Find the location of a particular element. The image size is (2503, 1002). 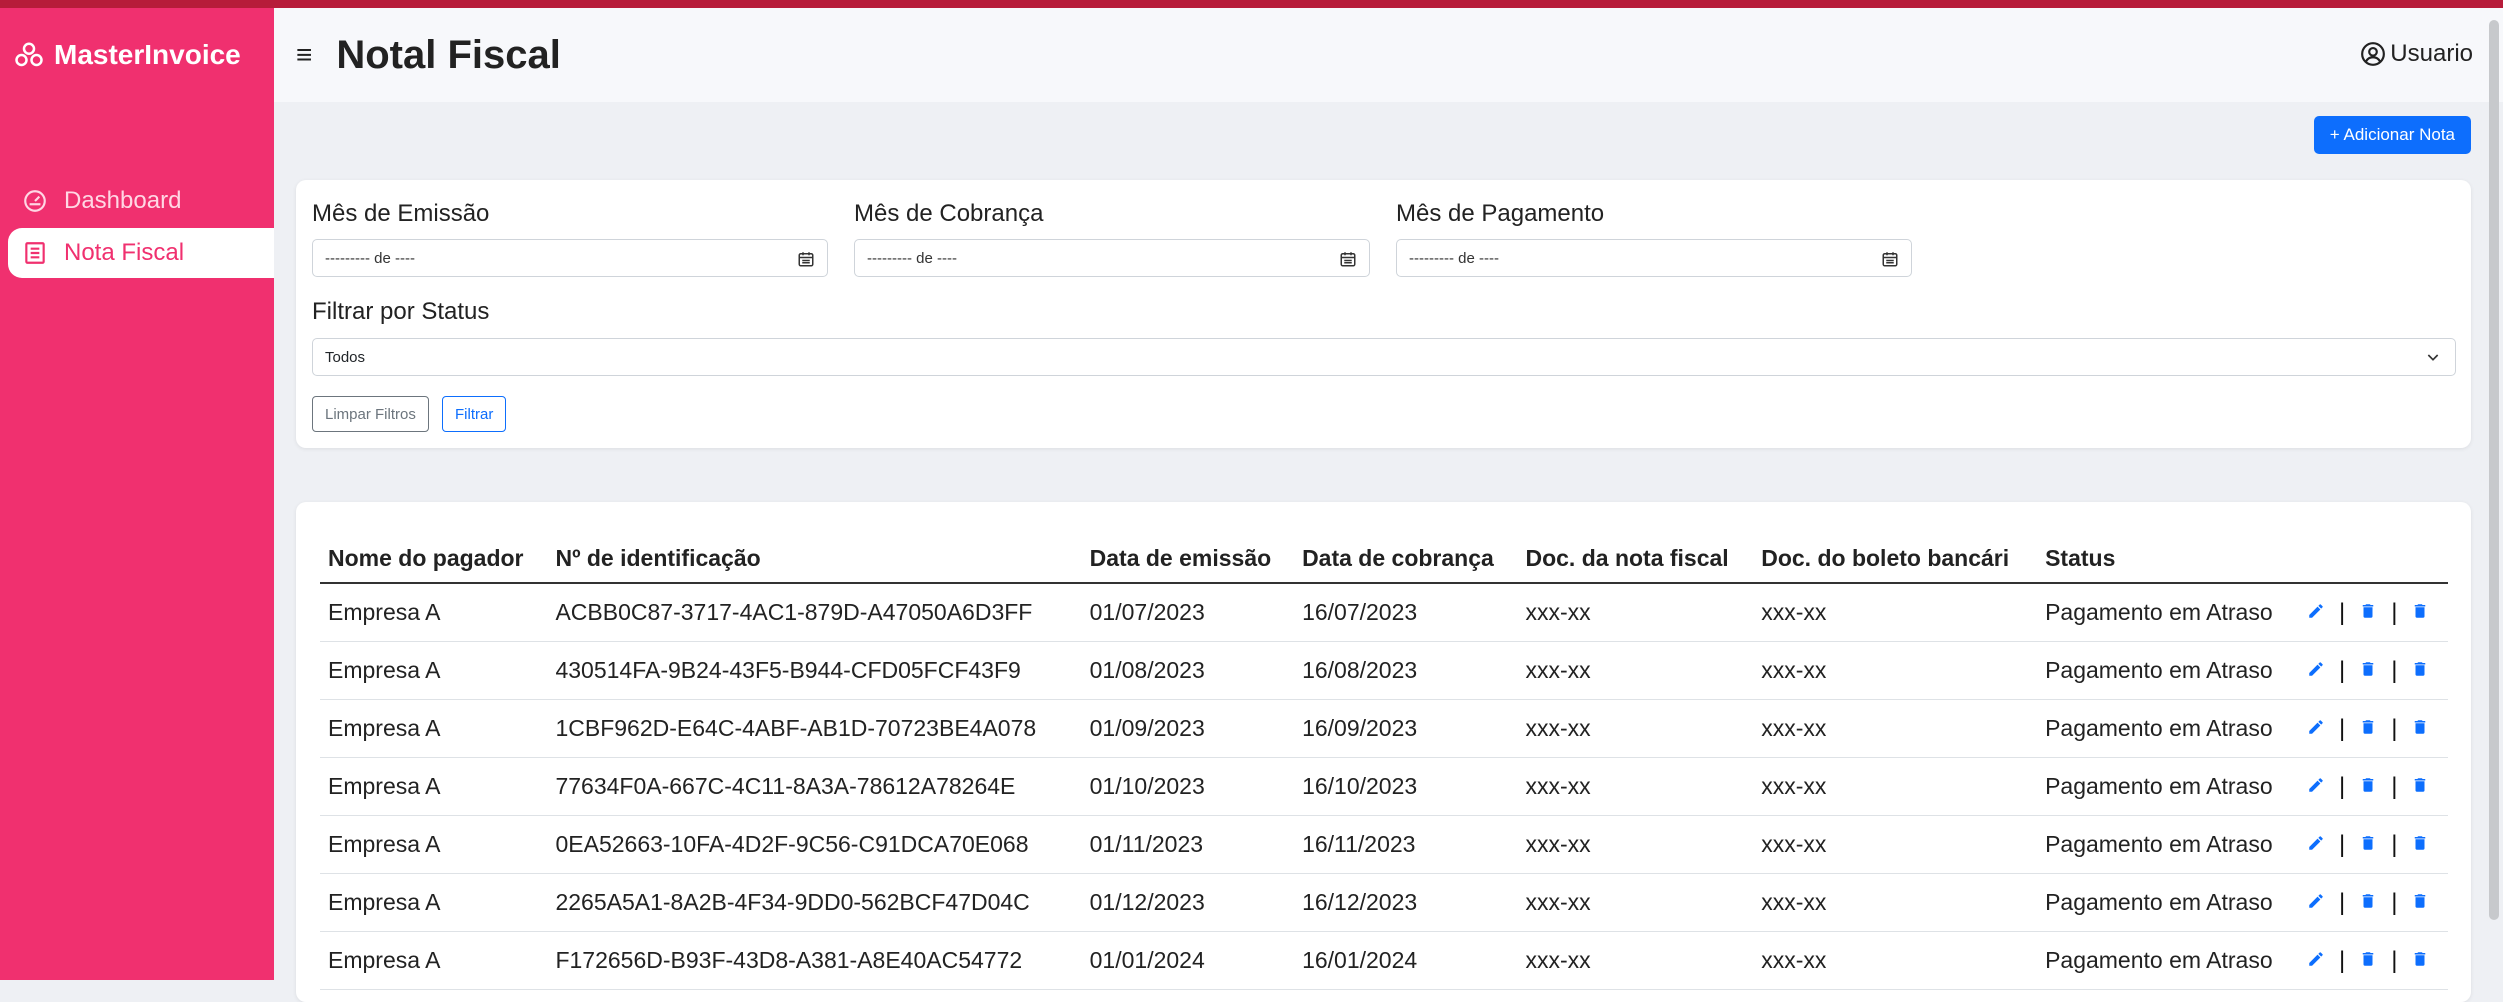

cobranca-label: Mês de Cobrança is located at coordinates (949, 213).